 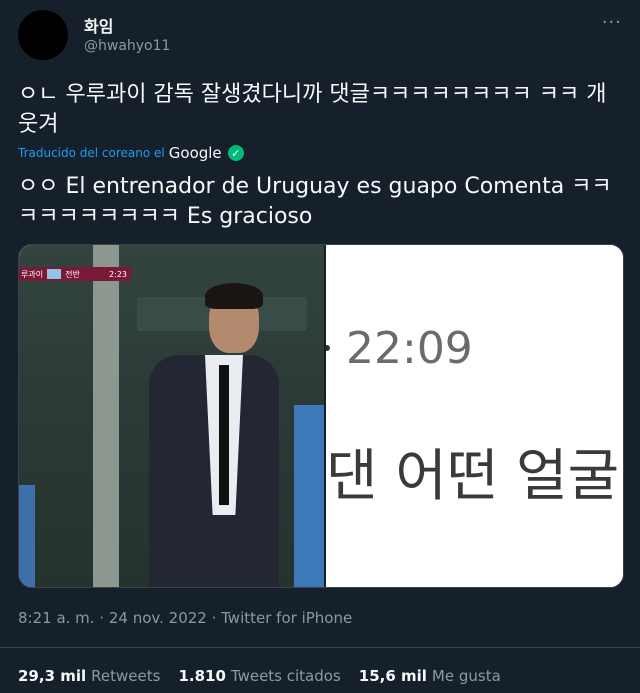 What do you see at coordinates (52, 676) in the screenshot?
I see `retweets-count: 29,3 mil` at bounding box center [52, 676].